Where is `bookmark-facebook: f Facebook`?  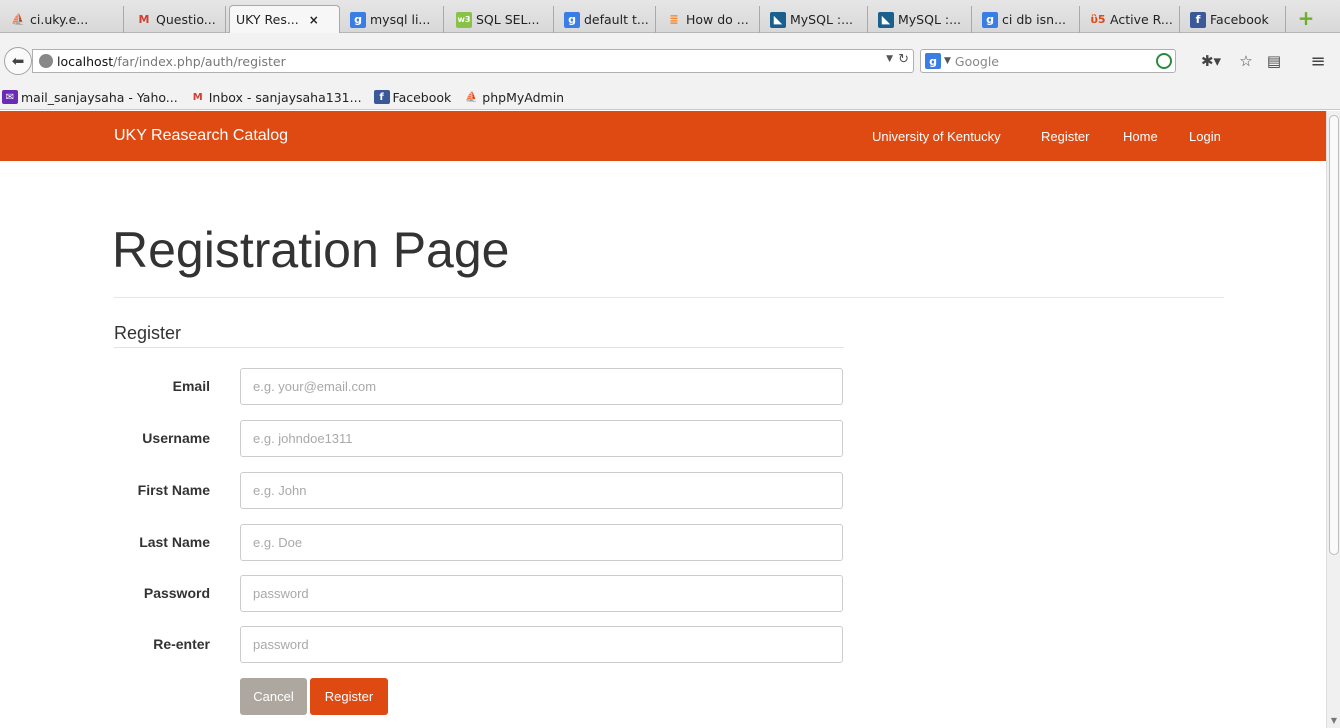
bookmark-facebook: f Facebook is located at coordinates (412, 97).